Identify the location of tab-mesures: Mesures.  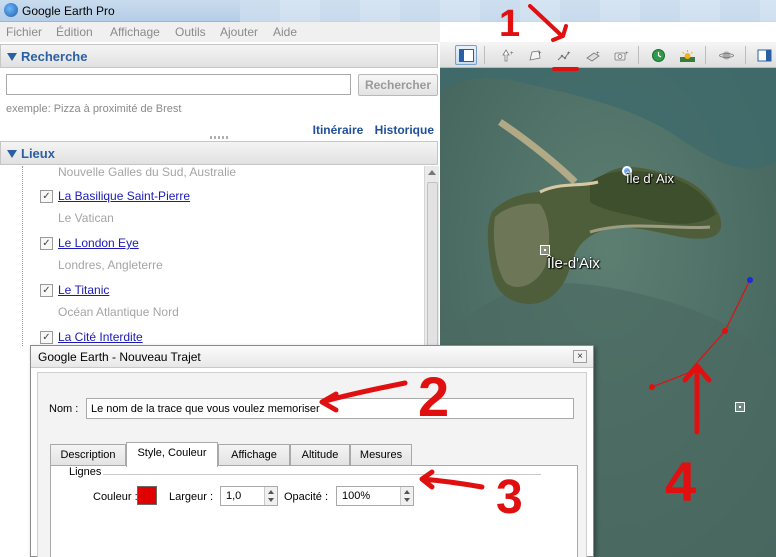
(381, 455).